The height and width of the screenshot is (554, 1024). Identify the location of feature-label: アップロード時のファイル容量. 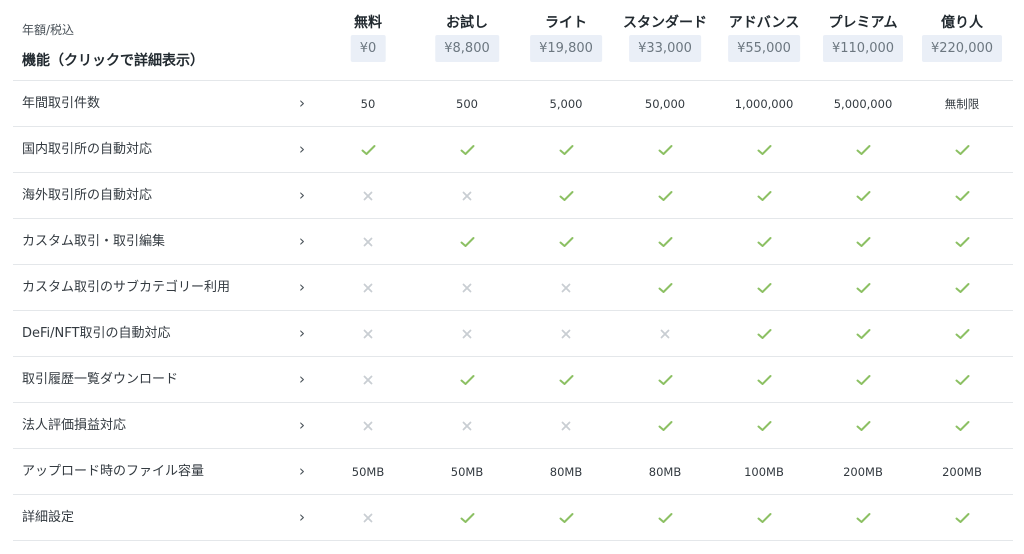
(113, 471).